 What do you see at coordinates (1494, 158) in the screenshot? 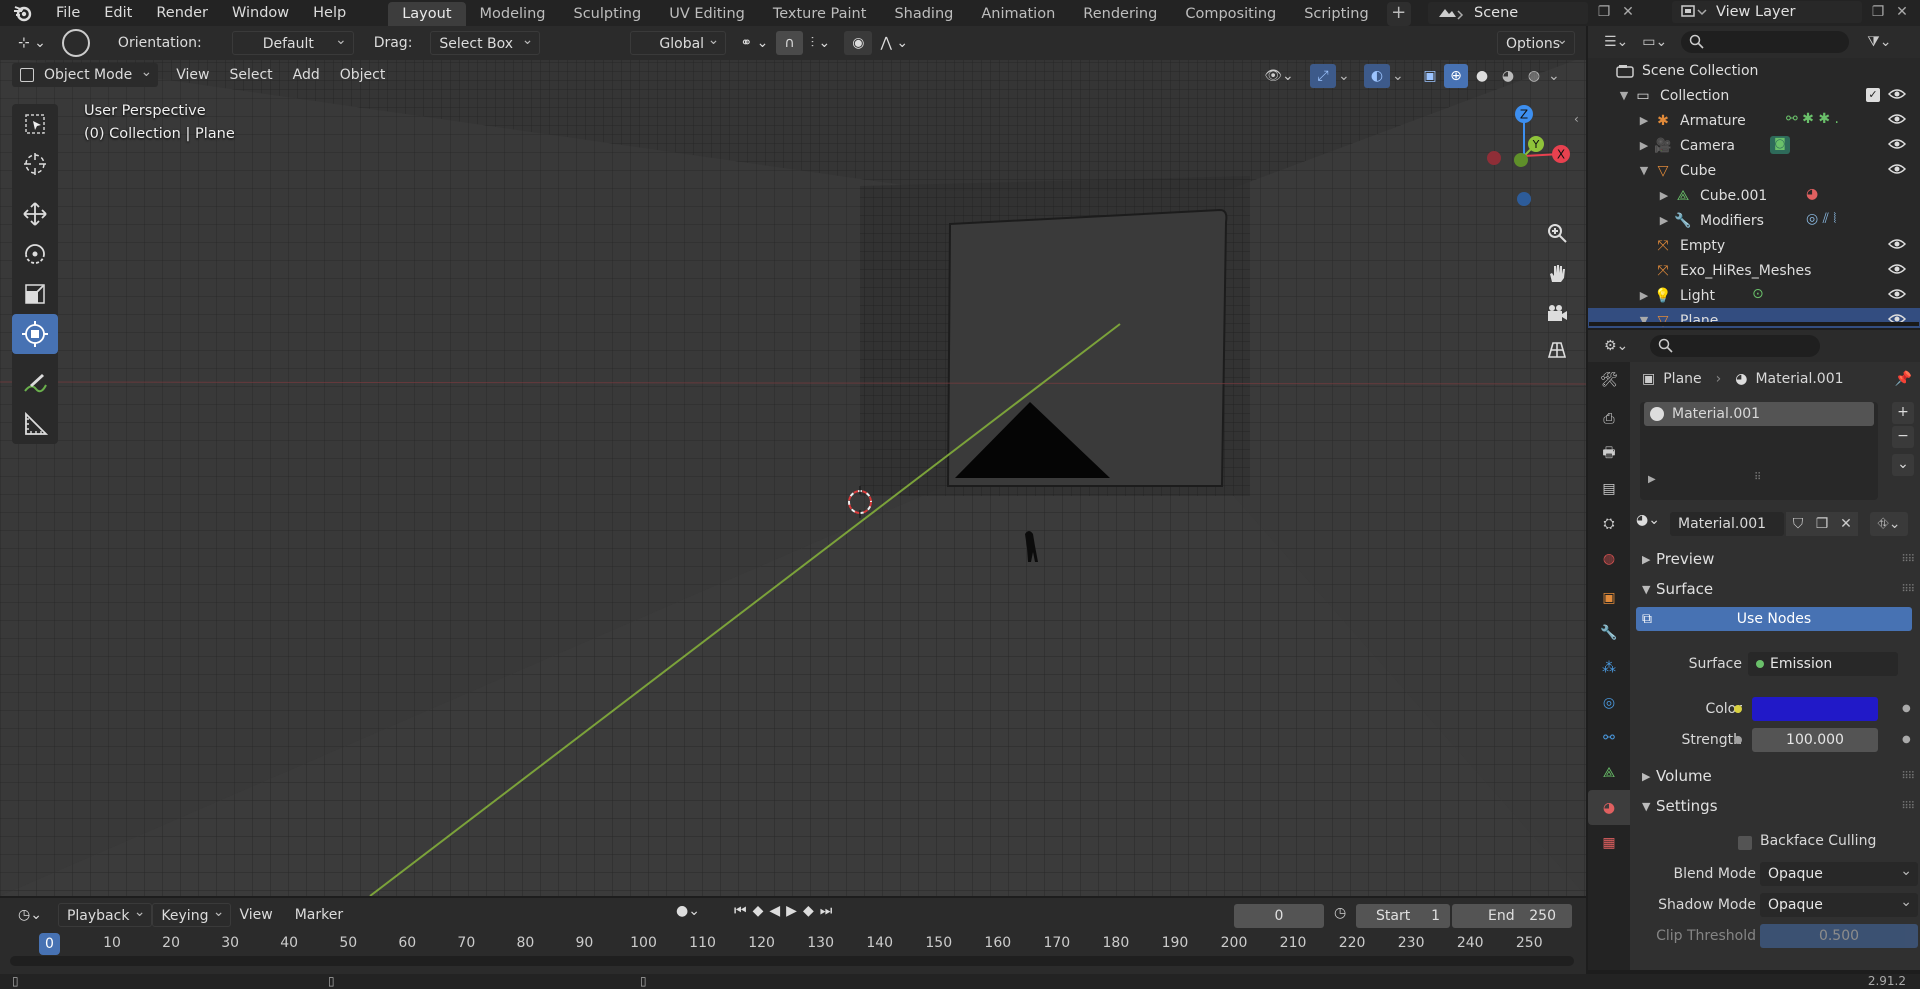
I see `gizmo-neg-x-axis` at bounding box center [1494, 158].